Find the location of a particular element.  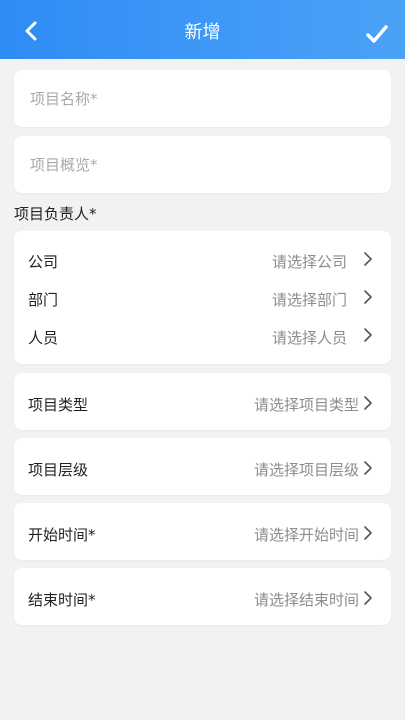

project-level-placeholder: 请选择项目层级 is located at coordinates (306, 470).